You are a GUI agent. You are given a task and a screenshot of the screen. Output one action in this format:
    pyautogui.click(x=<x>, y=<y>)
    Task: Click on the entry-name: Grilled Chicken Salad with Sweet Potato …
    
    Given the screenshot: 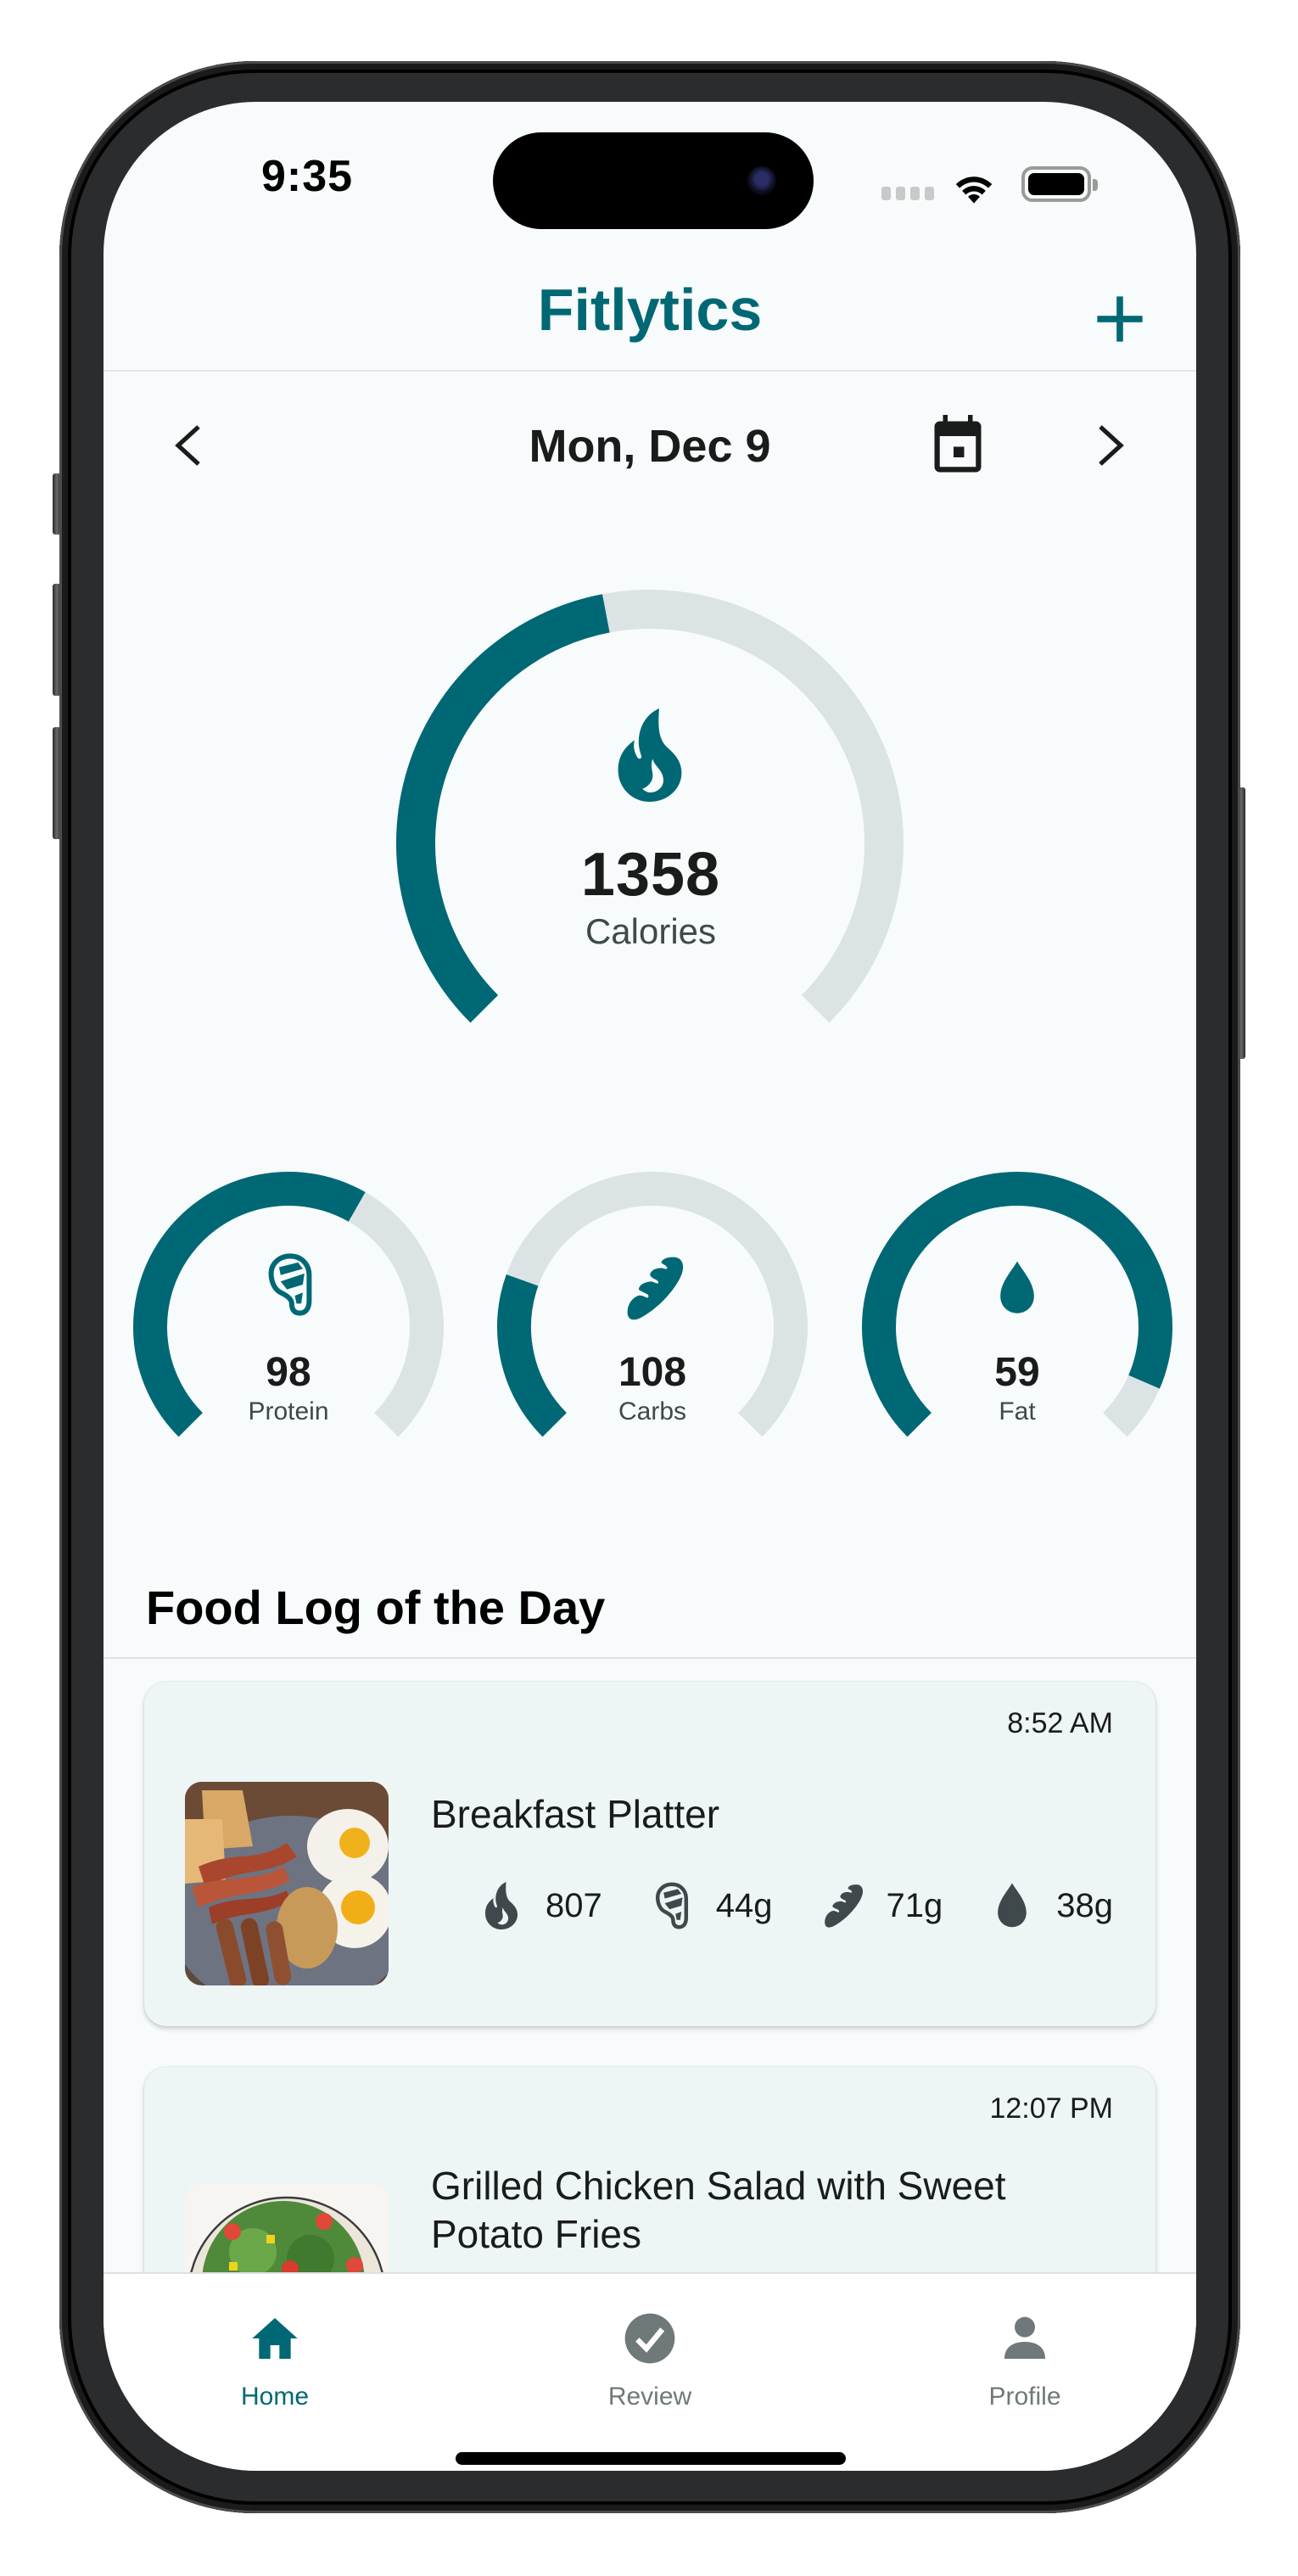 What is the action you would take?
    pyautogui.click(x=718, y=2210)
    